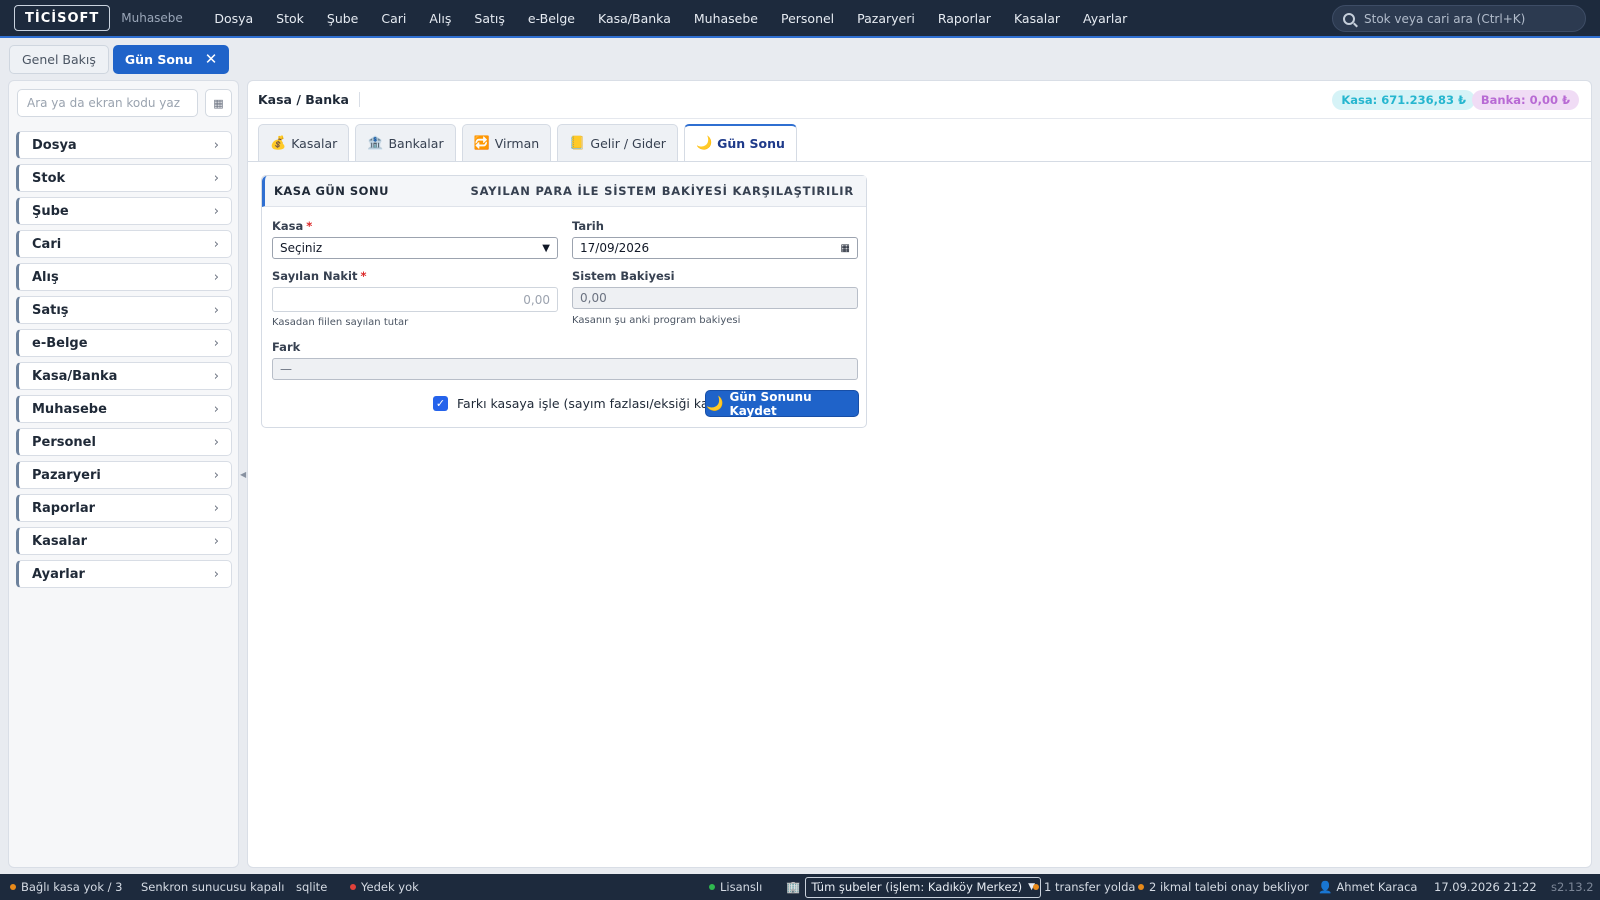 This screenshot has height=900, width=1600. I want to click on close-icon: ✕, so click(211, 59).